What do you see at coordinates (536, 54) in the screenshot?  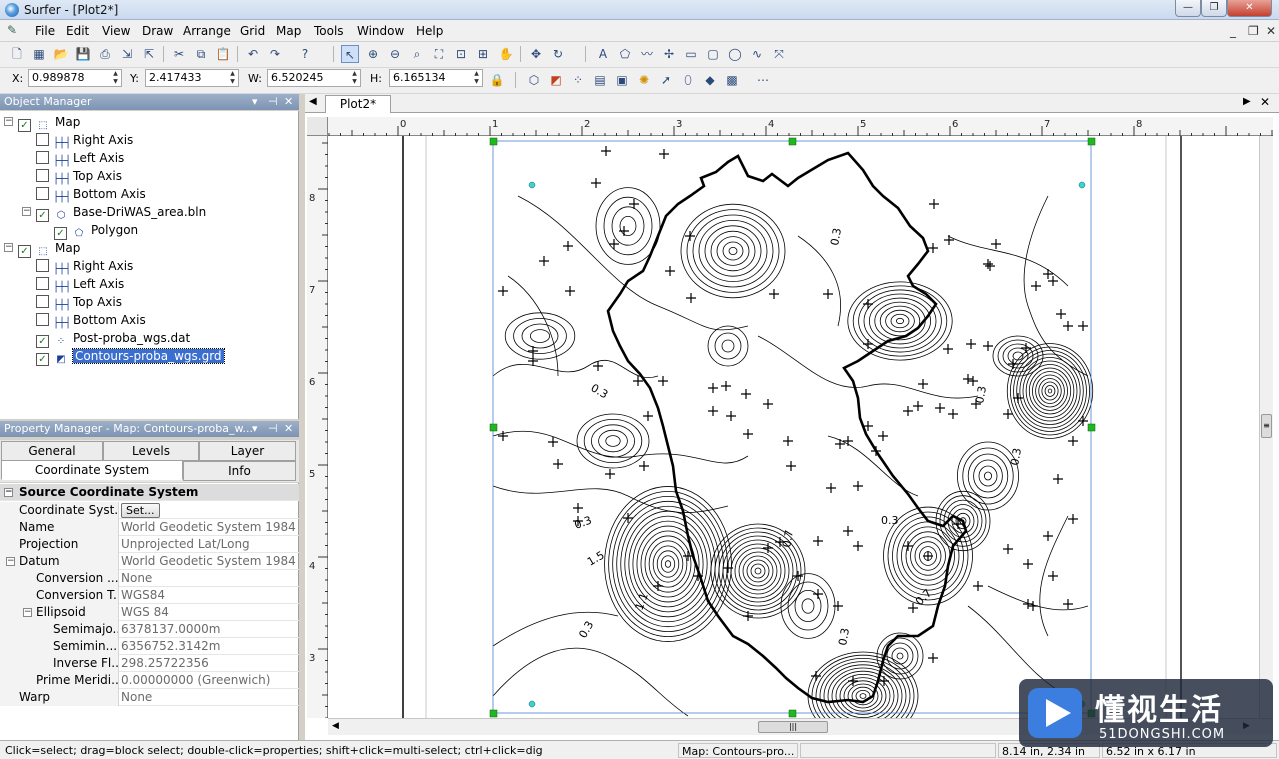 I see `move-icon: ✥` at bounding box center [536, 54].